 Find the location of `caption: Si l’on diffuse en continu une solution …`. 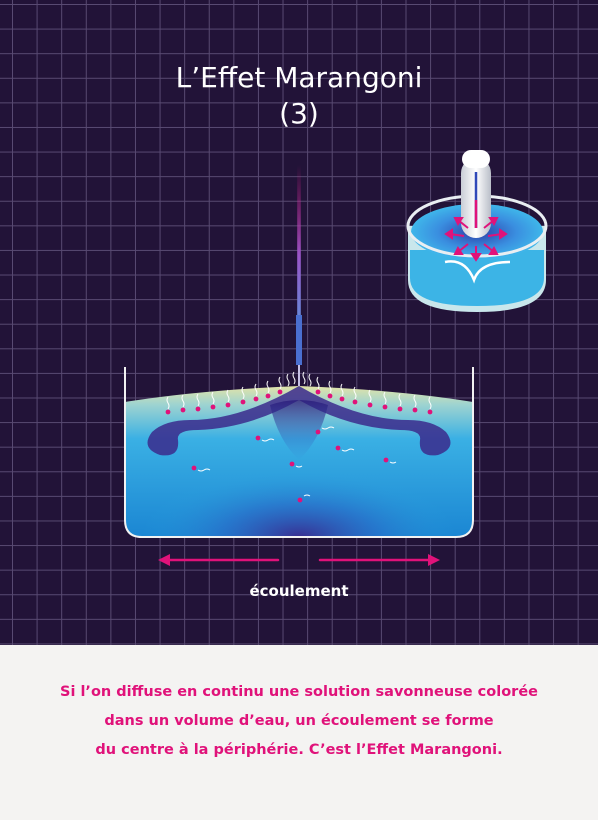

caption: Si l’on diffuse en continu une solution … is located at coordinates (299, 721).